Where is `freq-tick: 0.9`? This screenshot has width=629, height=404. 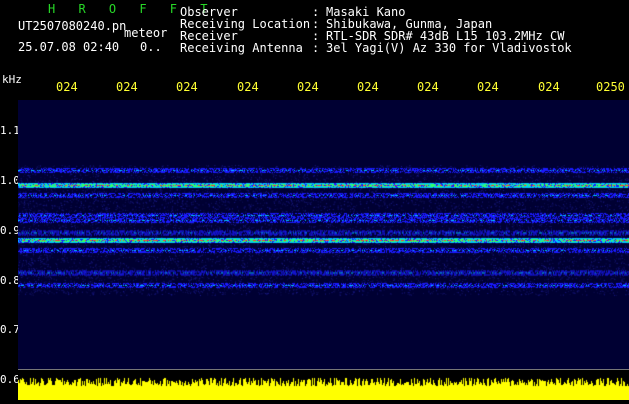
freq-tick: 0.9 is located at coordinates (10, 230).